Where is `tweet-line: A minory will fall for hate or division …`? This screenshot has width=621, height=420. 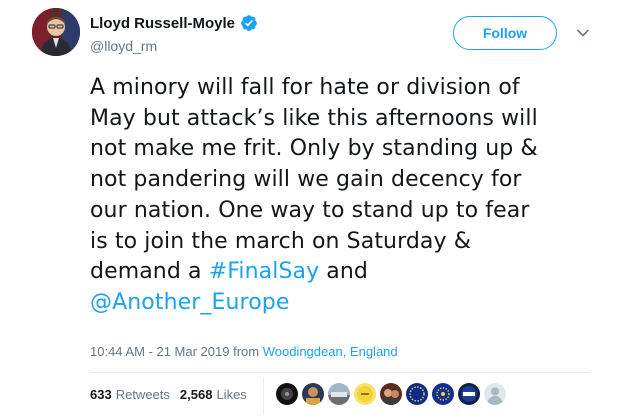 tweet-line: A minory will fall for hate or division … is located at coordinates (305, 87).